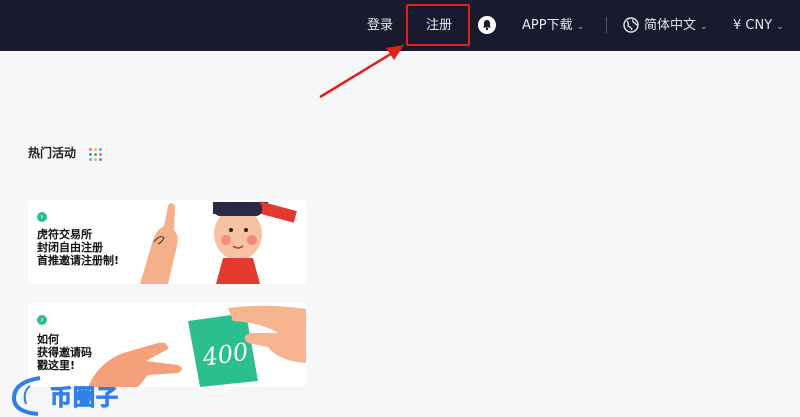  What do you see at coordinates (52, 153) in the screenshot?
I see `section-title: 热门活动` at bounding box center [52, 153].